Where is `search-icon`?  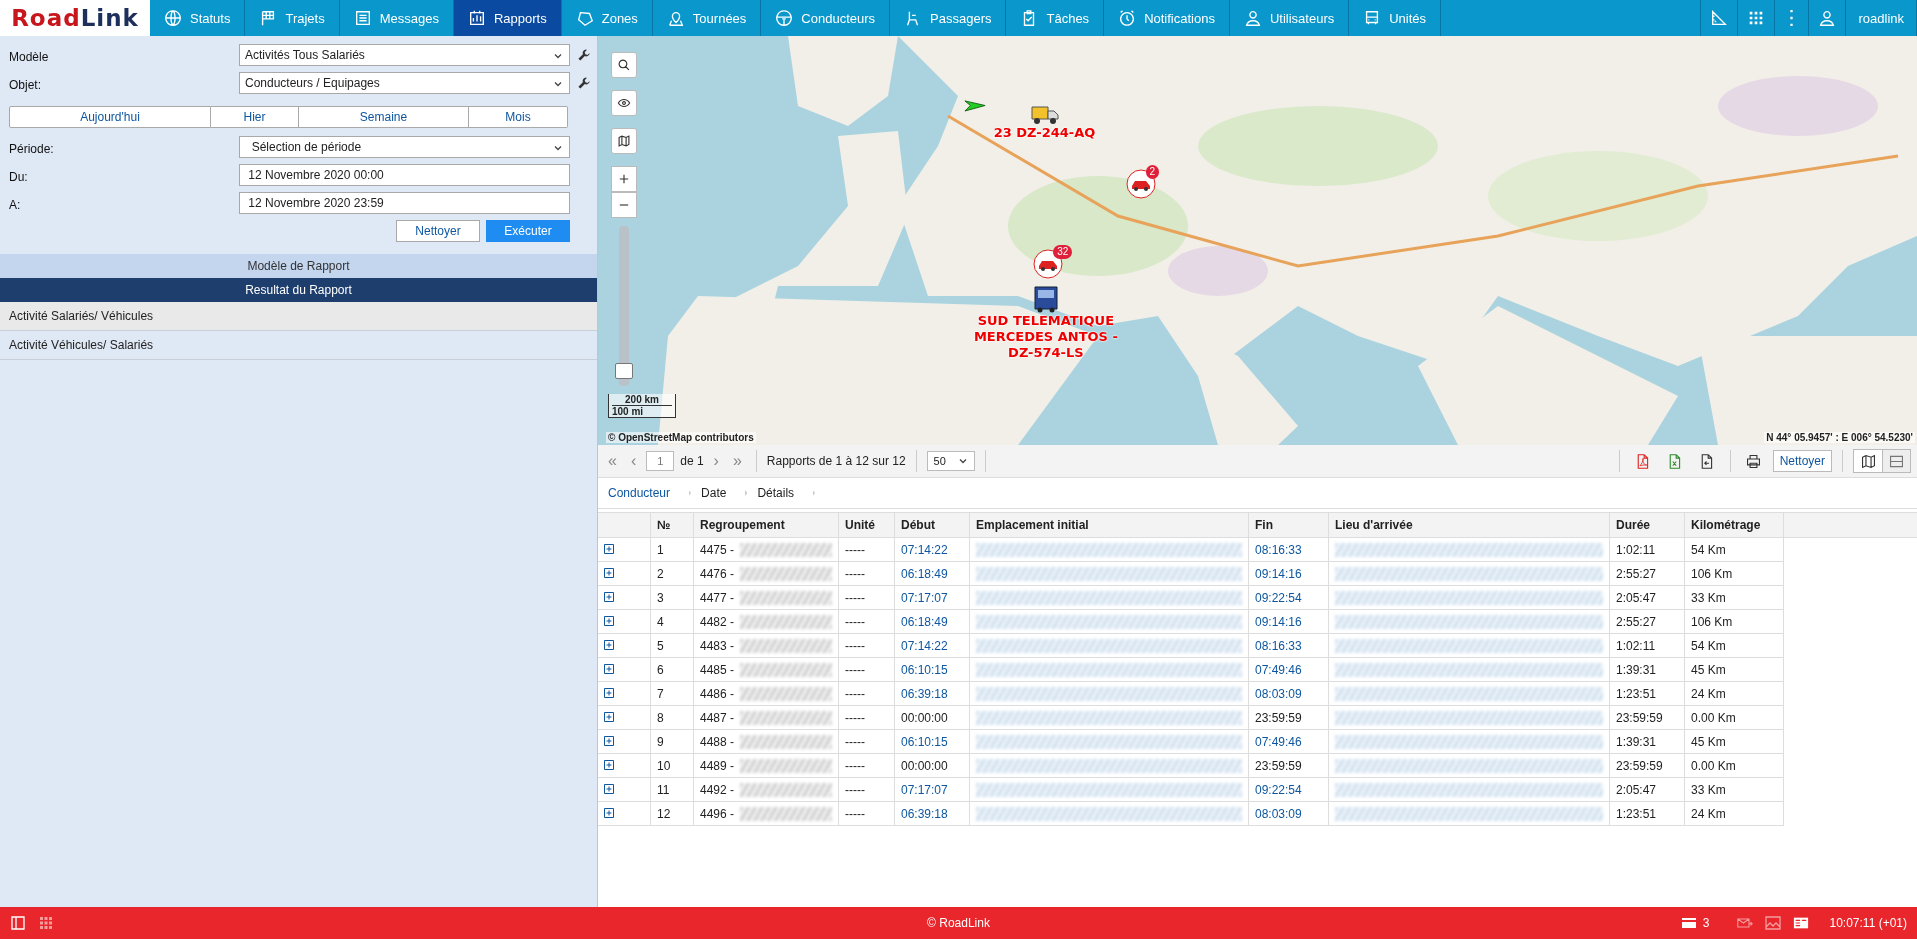
search-icon is located at coordinates (624, 65).